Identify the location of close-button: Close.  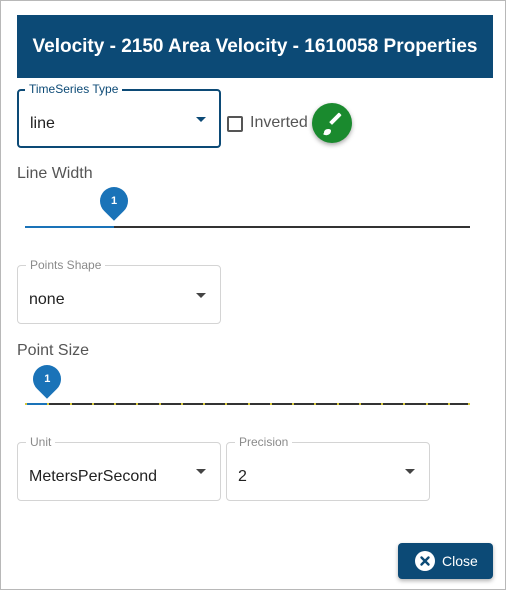
(445, 561).